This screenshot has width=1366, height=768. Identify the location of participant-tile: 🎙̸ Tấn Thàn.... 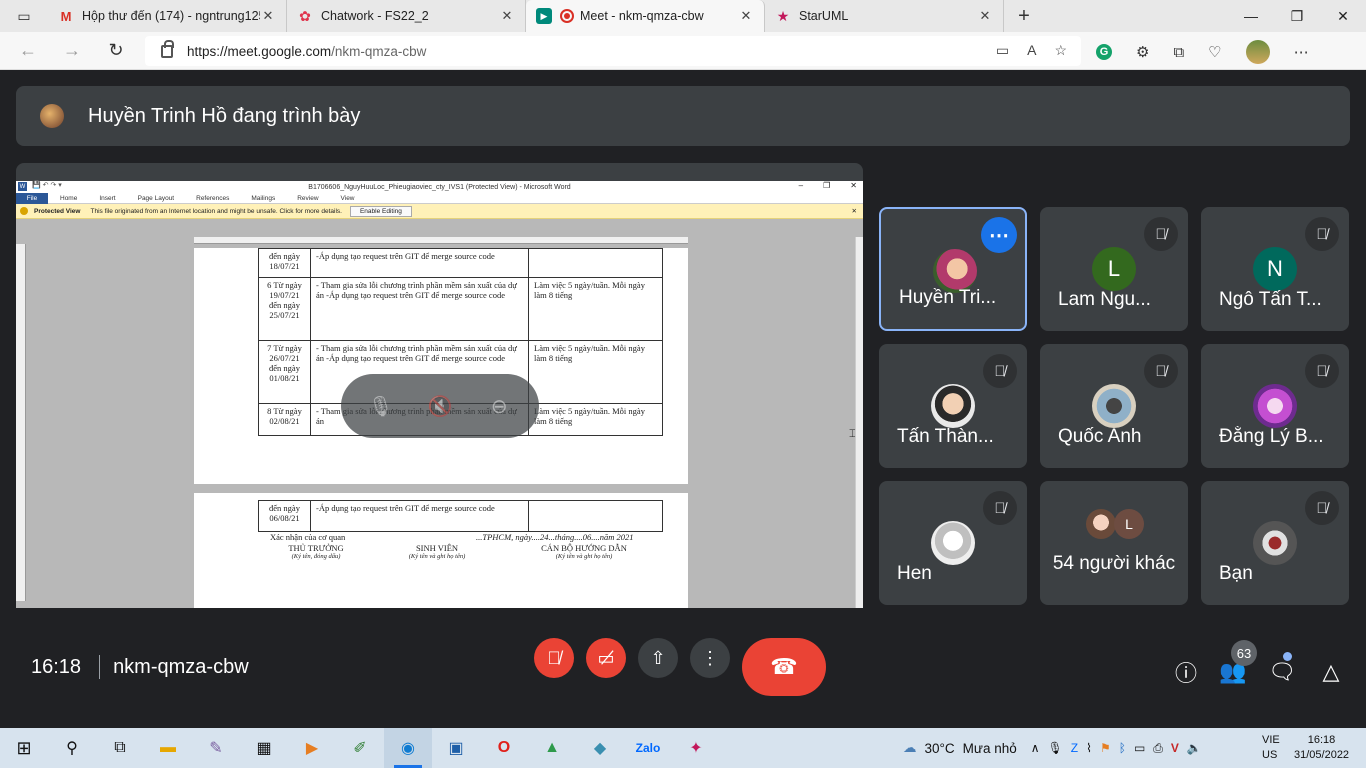
(953, 406).